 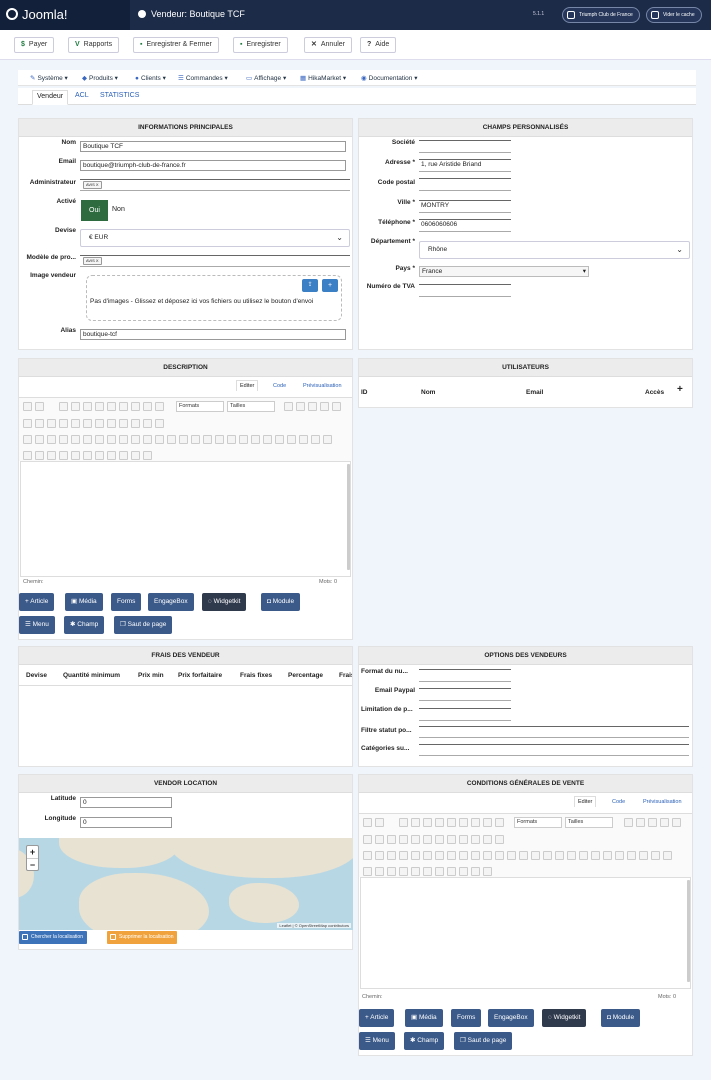 I want to click on menu-orders: ☰ Commandes ▾, so click(x=203, y=78).